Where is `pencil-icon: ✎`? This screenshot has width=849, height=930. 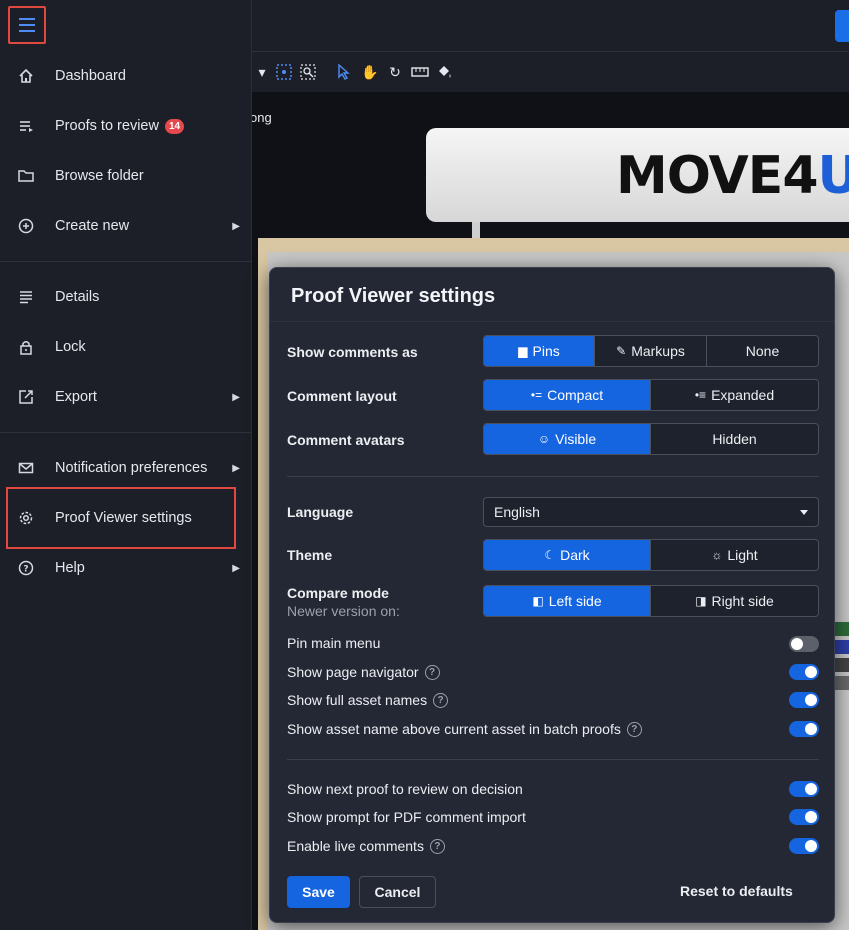
pencil-icon: ✎ is located at coordinates (621, 351).